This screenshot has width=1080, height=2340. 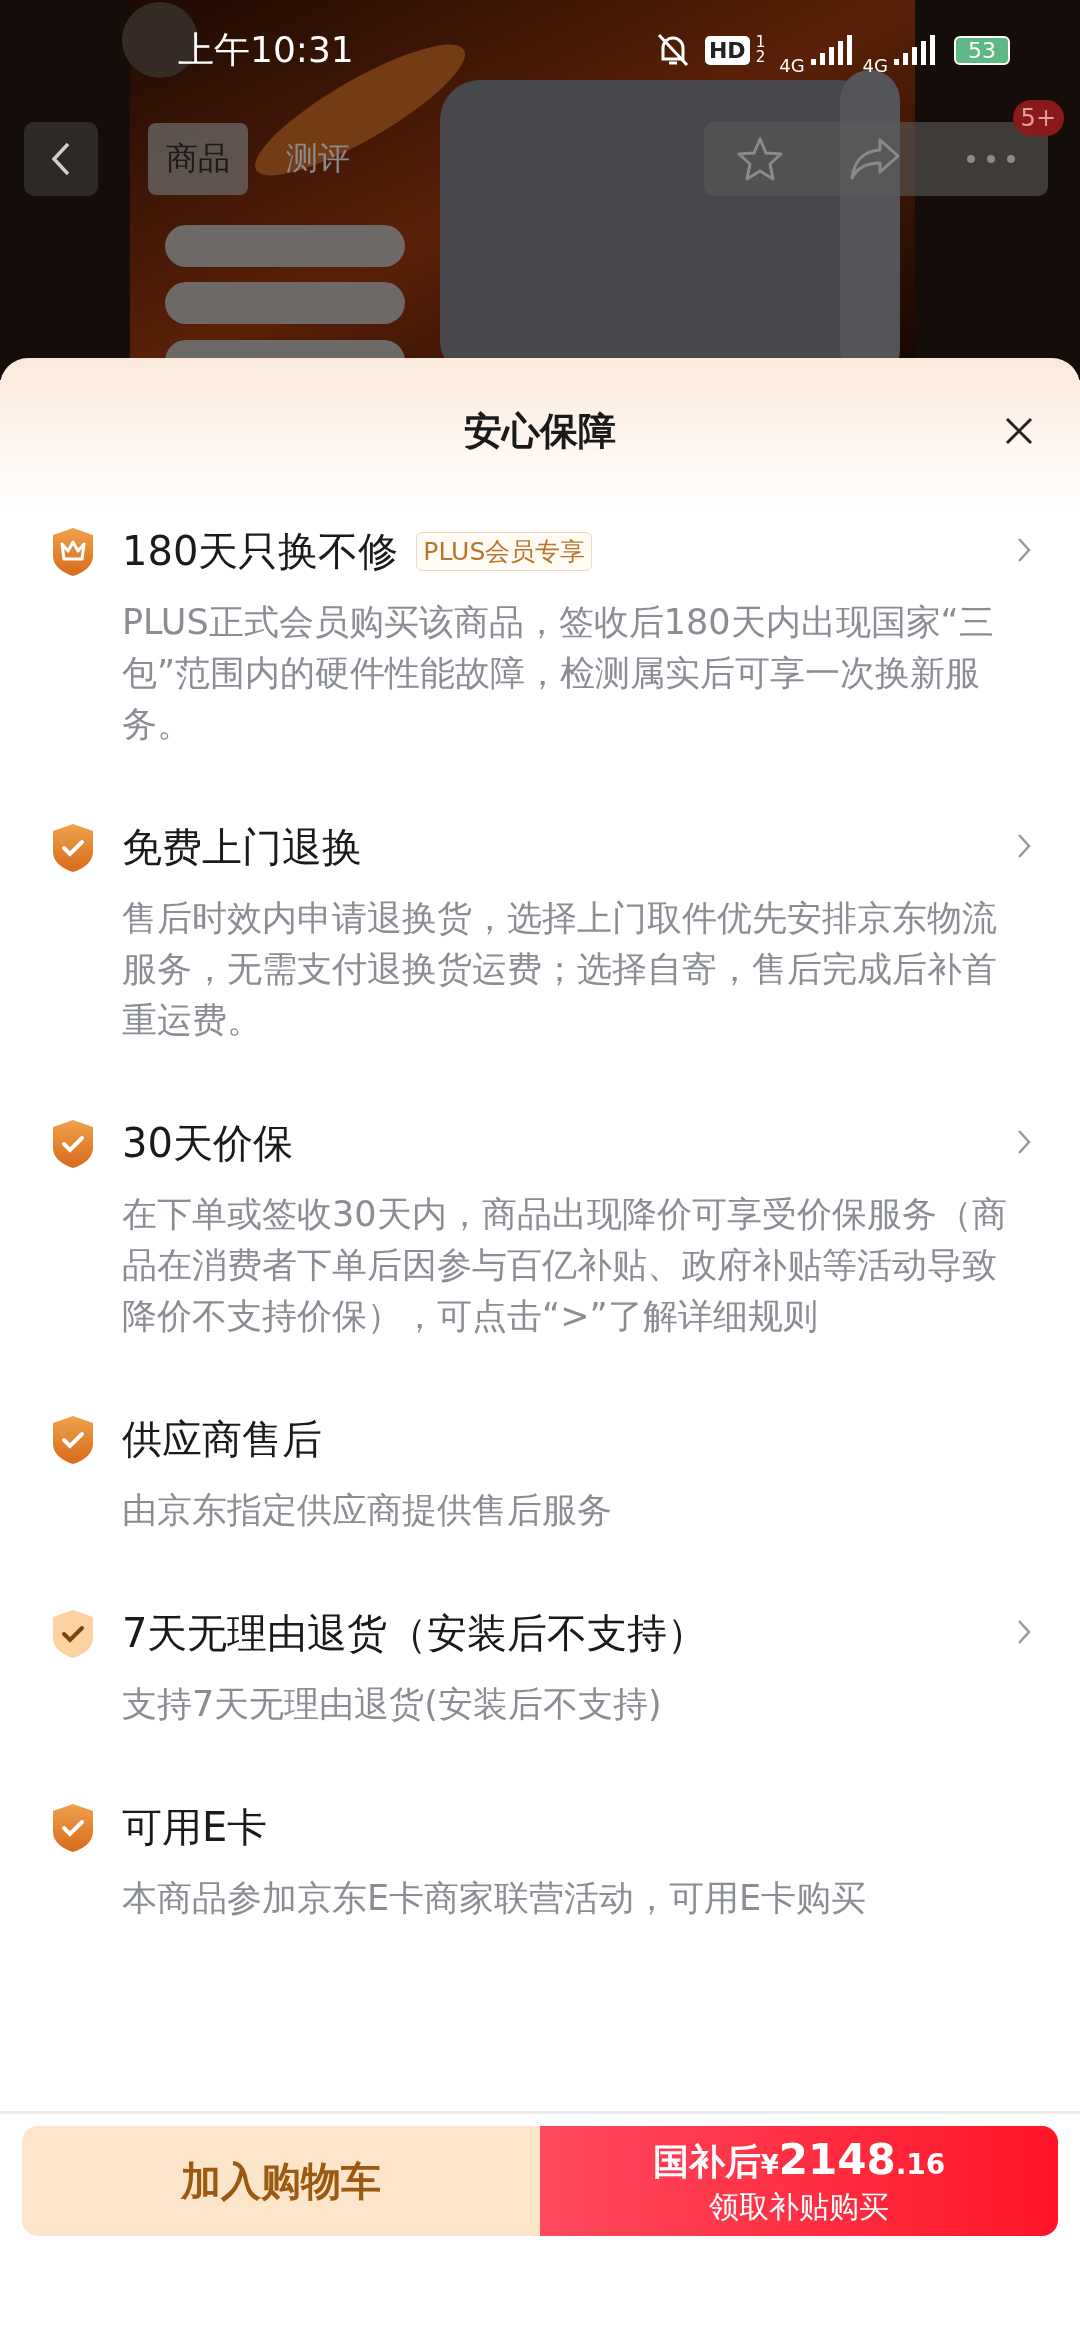 I want to click on nav-tab: 测评, so click(x=318, y=159).